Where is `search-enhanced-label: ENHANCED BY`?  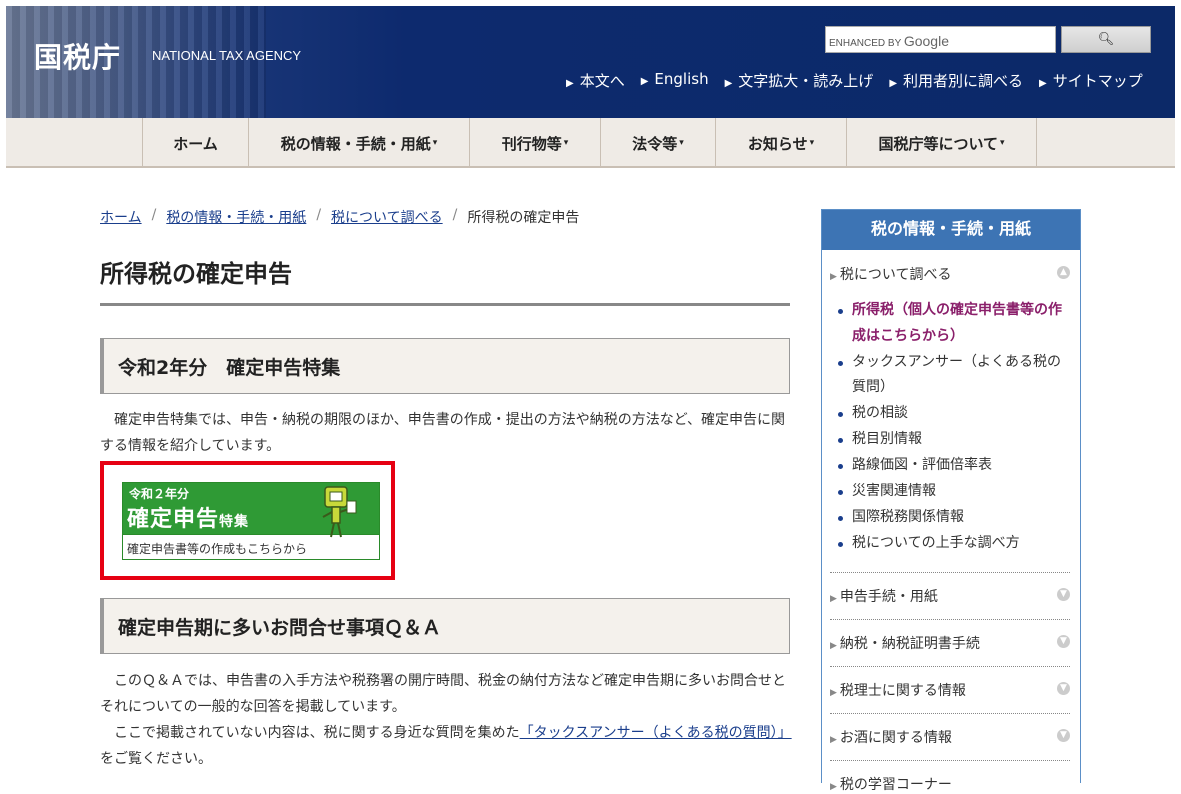
search-enhanced-label: ENHANCED BY is located at coordinates (865, 43).